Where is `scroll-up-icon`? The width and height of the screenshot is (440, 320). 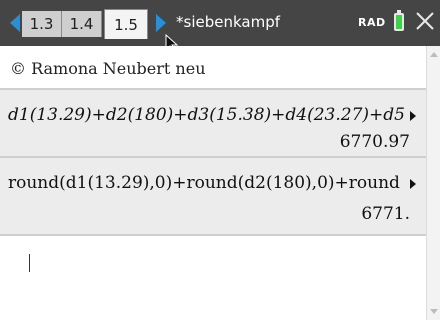
scroll-up-icon is located at coordinates (434, 54).